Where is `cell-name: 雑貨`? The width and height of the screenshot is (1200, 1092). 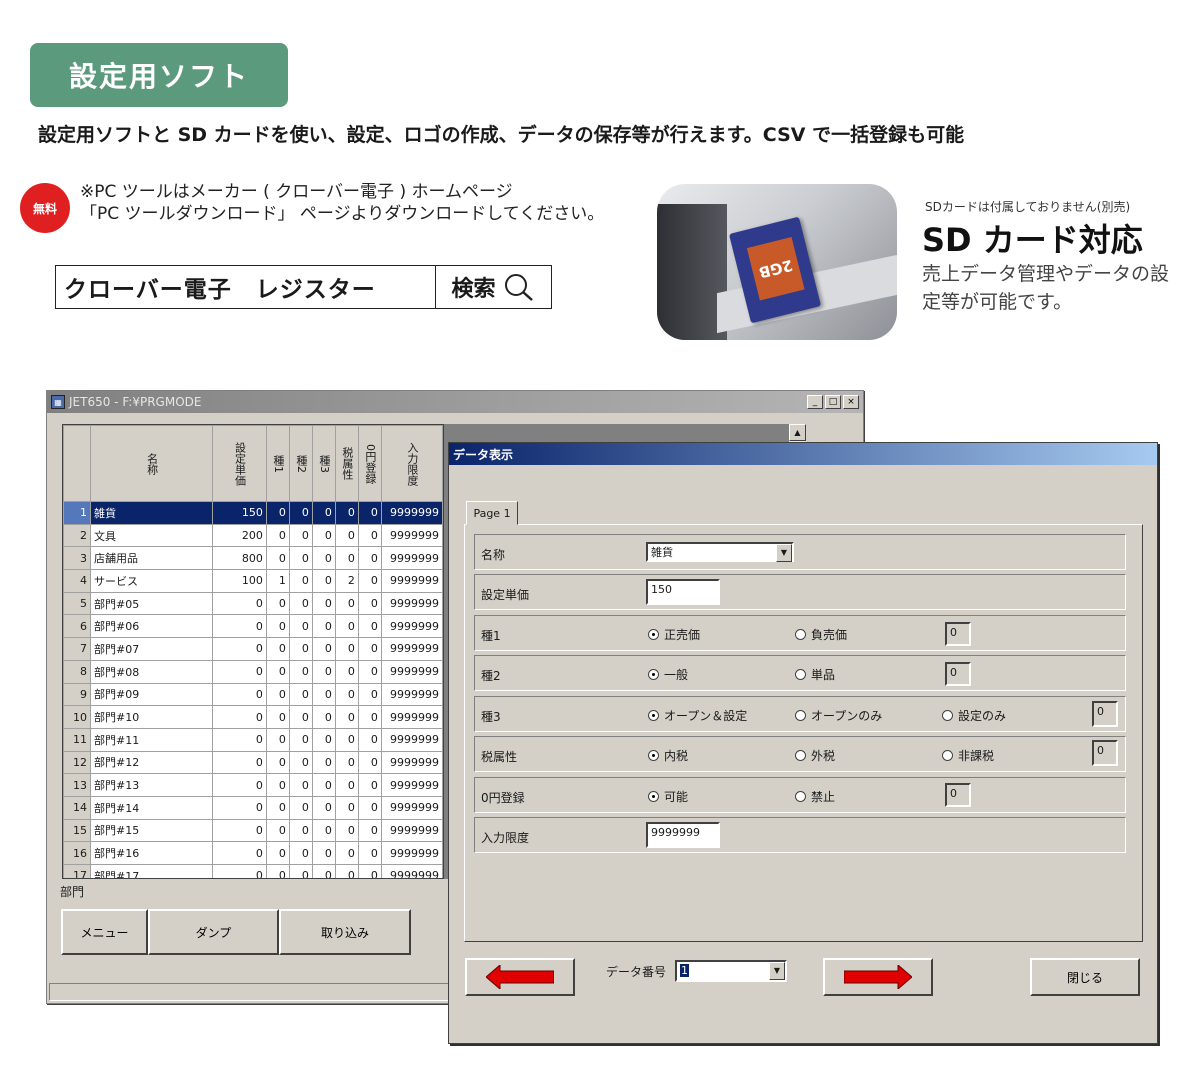
cell-name: 雑貨 is located at coordinates (151, 513).